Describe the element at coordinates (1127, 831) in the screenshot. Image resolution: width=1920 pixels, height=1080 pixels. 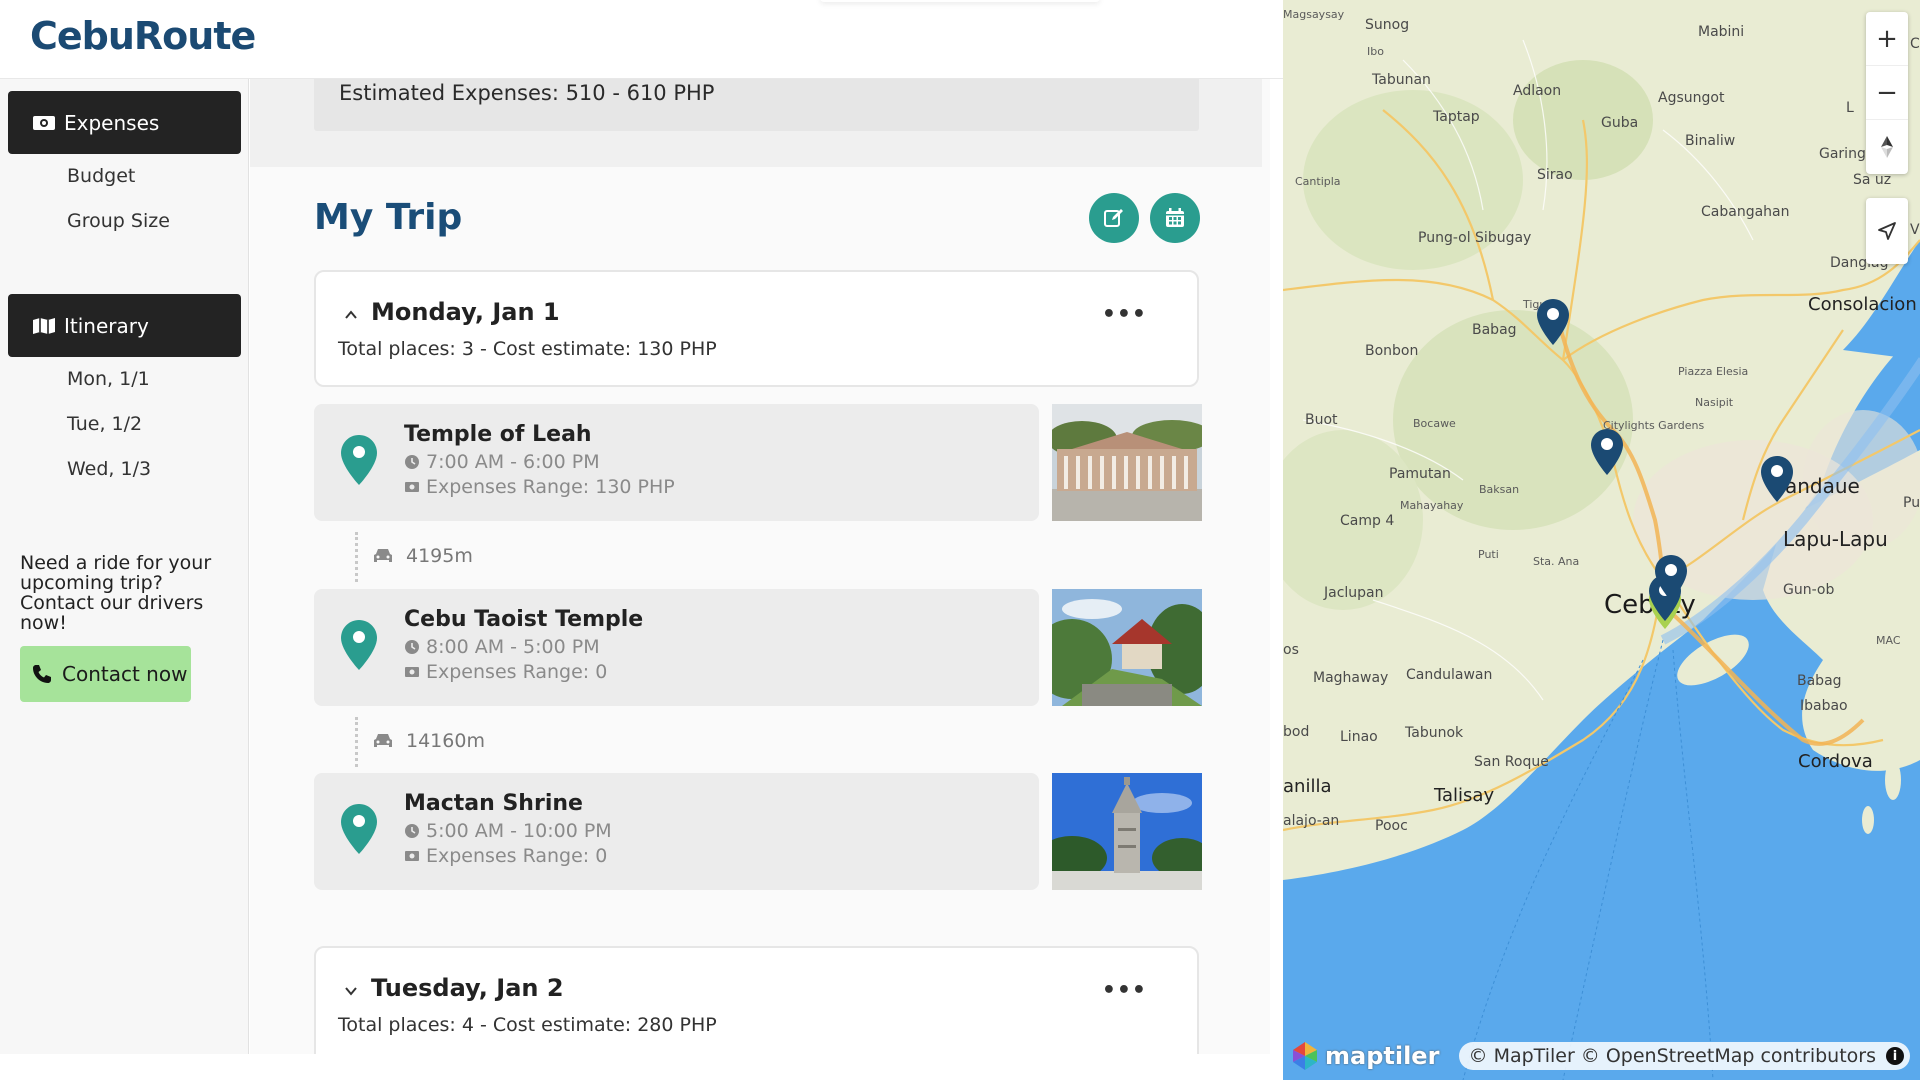
I see `place-photo-mactan-shrine` at that location.